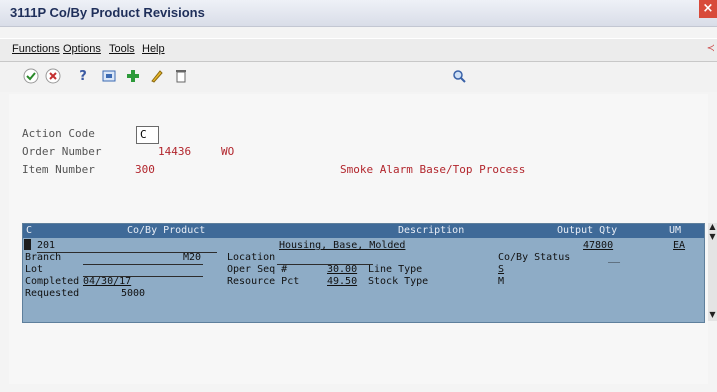 Image resolution: width=717 pixels, height=392 pixels. What do you see at coordinates (710, 48) in the screenshot?
I see `window-resize-icon: ≺` at bounding box center [710, 48].